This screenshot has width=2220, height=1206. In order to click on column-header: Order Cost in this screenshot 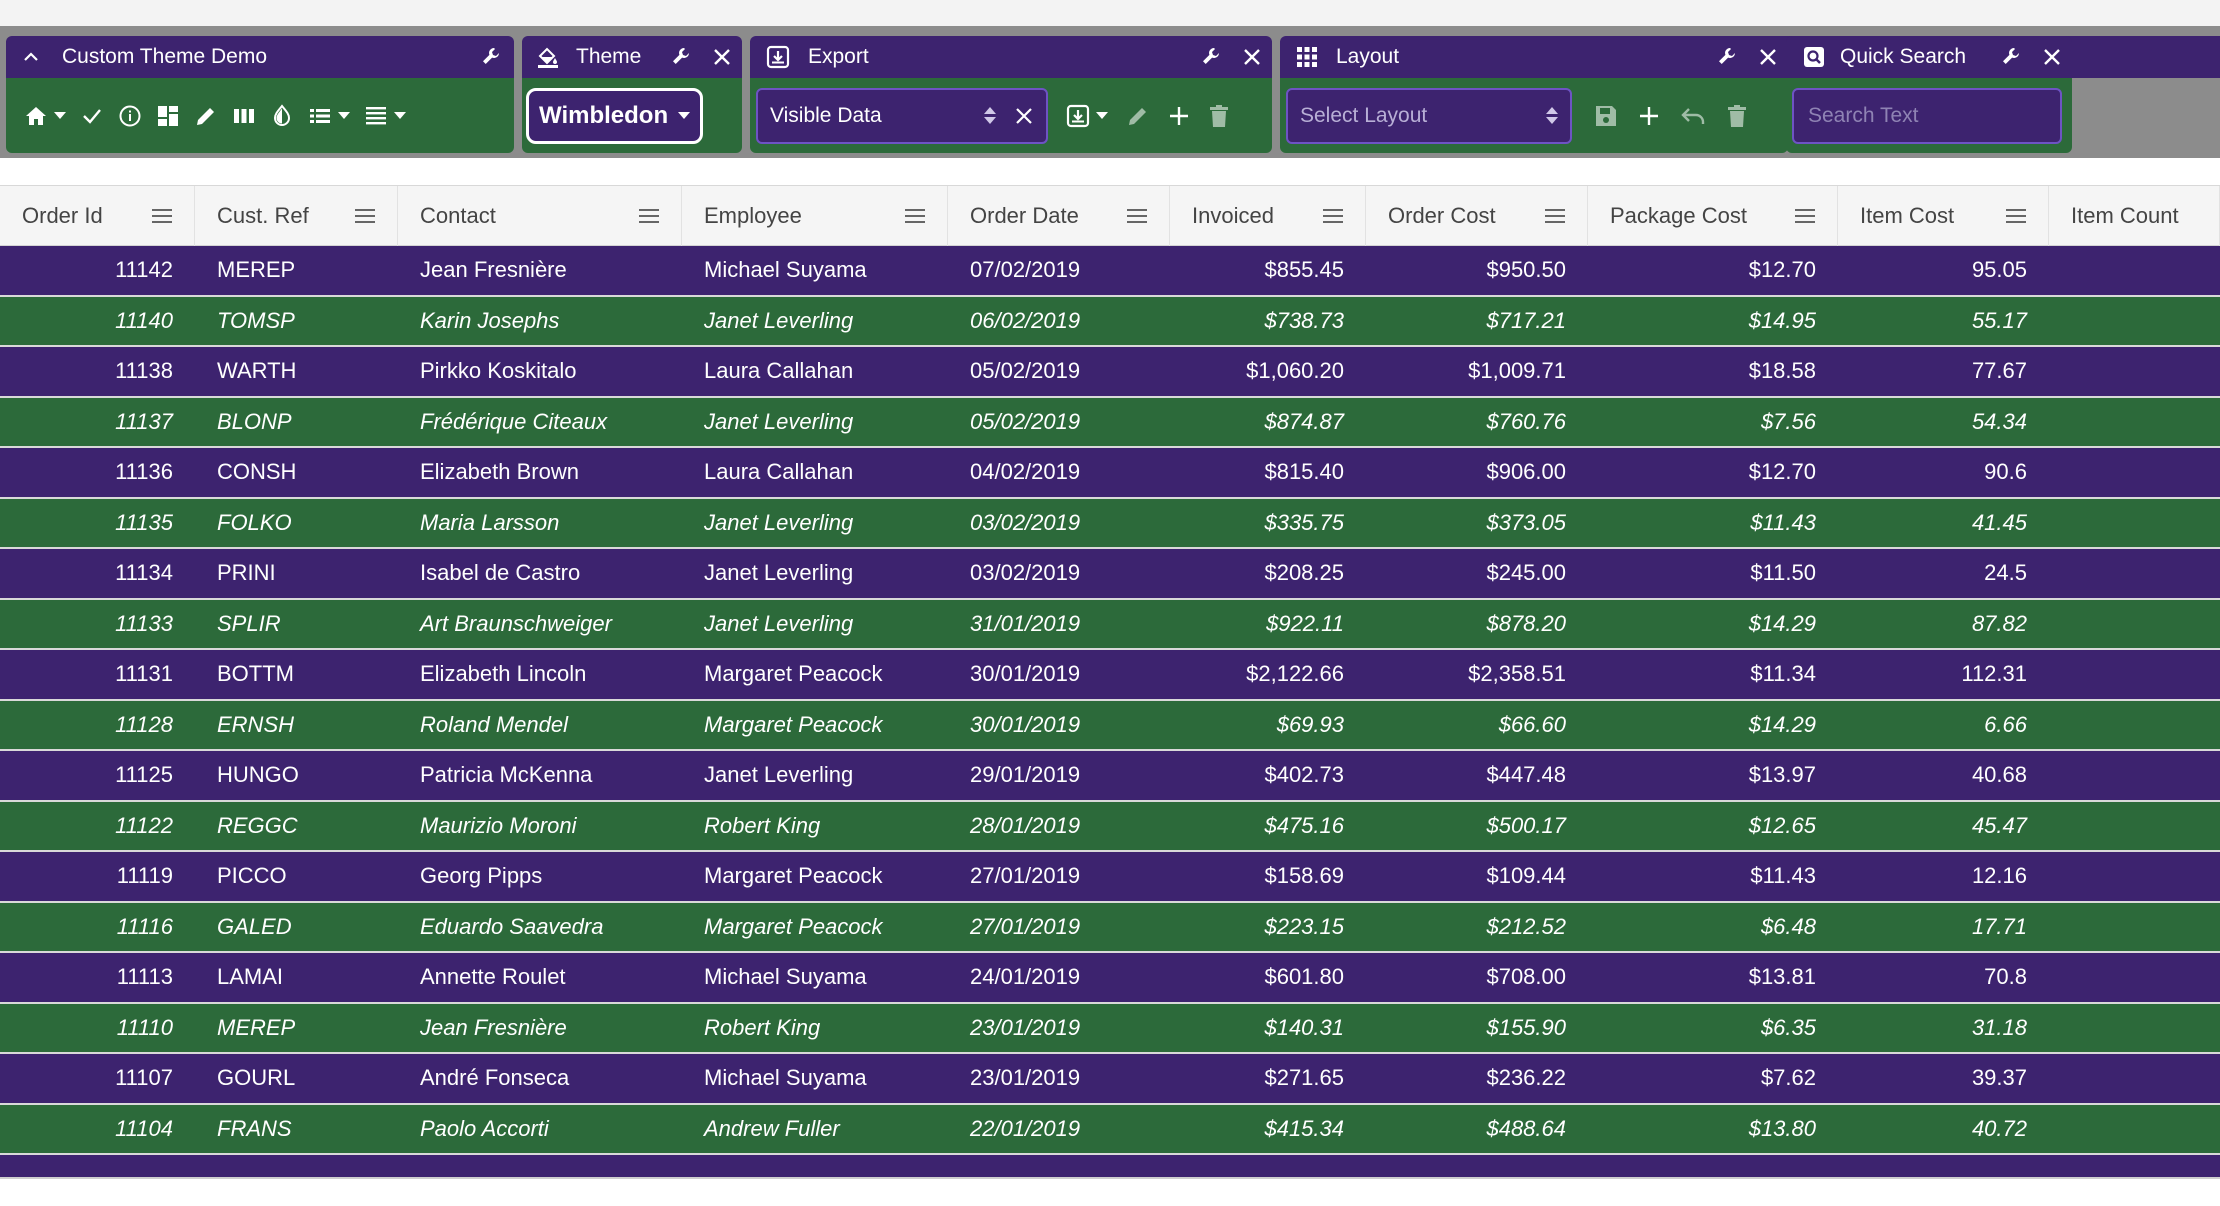, I will do `click(1477, 216)`.